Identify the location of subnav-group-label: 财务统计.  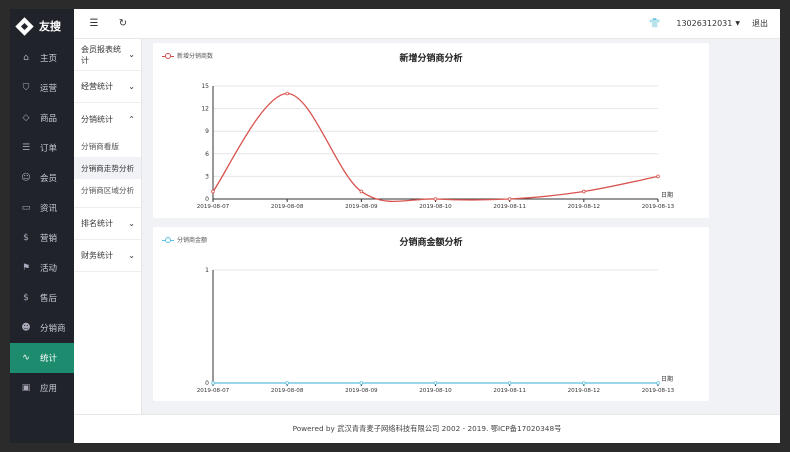
(97, 255).